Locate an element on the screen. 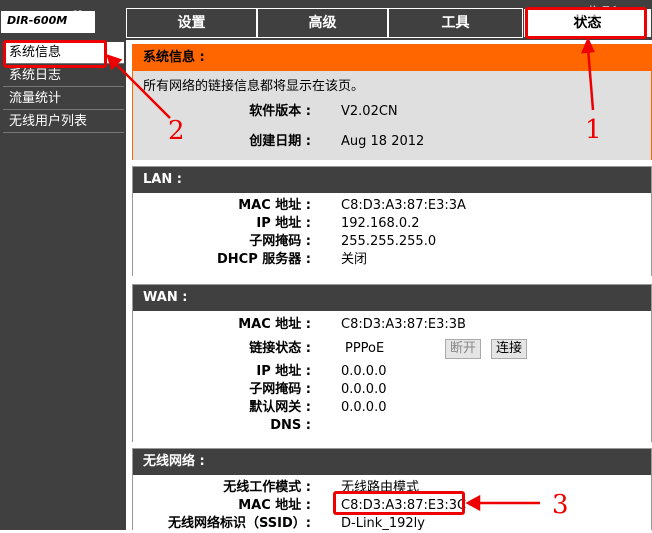  annotation-number-1: 1 is located at coordinates (593, 130).